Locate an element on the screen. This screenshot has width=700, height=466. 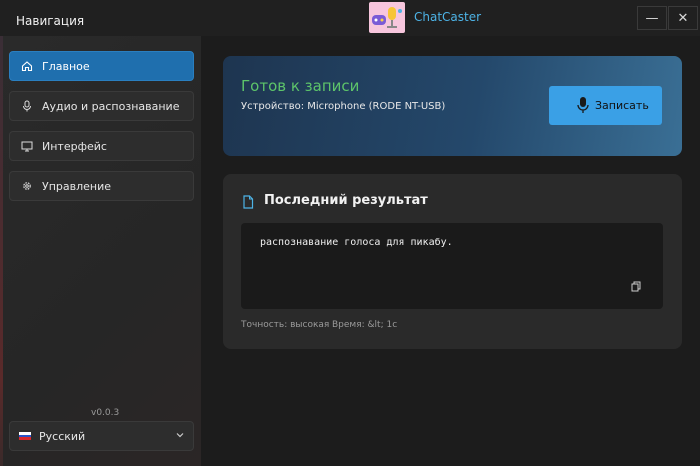
record-button-label: Записать is located at coordinates (622, 105).